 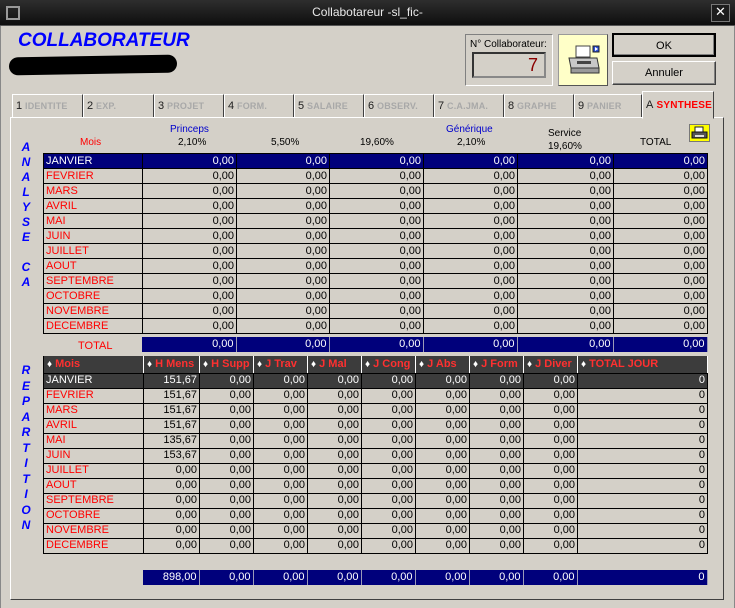 What do you see at coordinates (118, 106) in the screenshot?
I see `tab-exp: 2 EXP.` at bounding box center [118, 106].